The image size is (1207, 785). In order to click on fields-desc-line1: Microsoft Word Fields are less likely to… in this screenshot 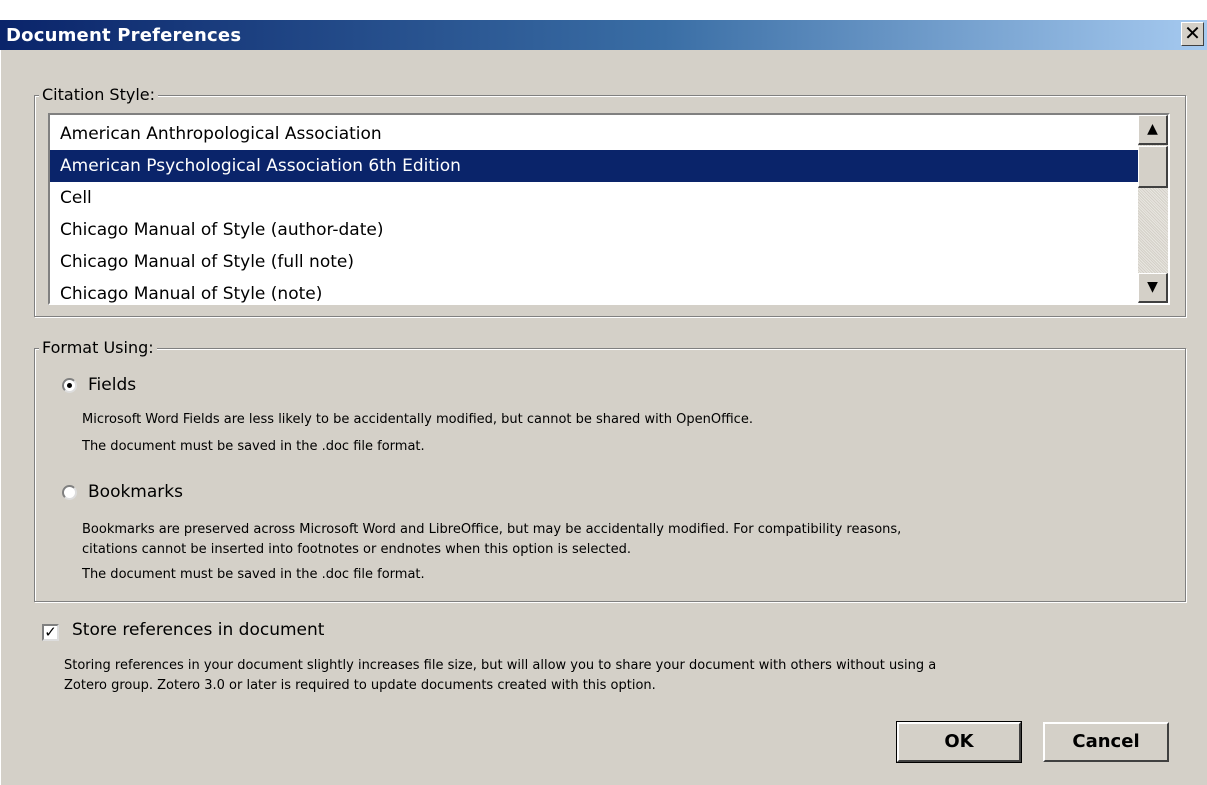, I will do `click(417, 419)`.